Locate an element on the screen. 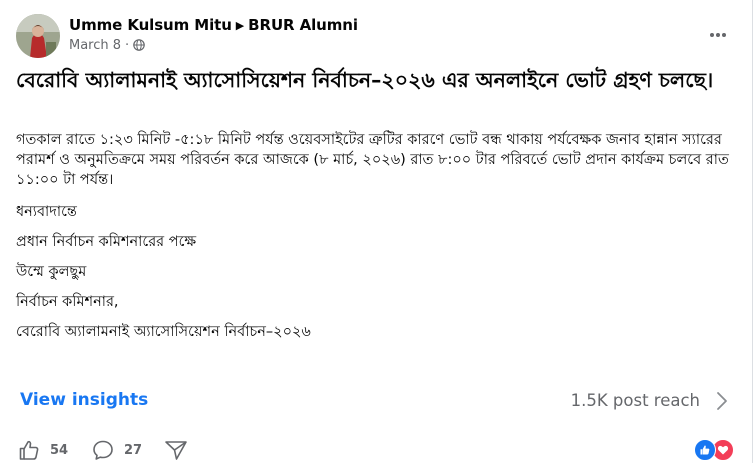  closing-line-designation: নির্বাচন কমিশনার, is located at coordinates (67, 302).